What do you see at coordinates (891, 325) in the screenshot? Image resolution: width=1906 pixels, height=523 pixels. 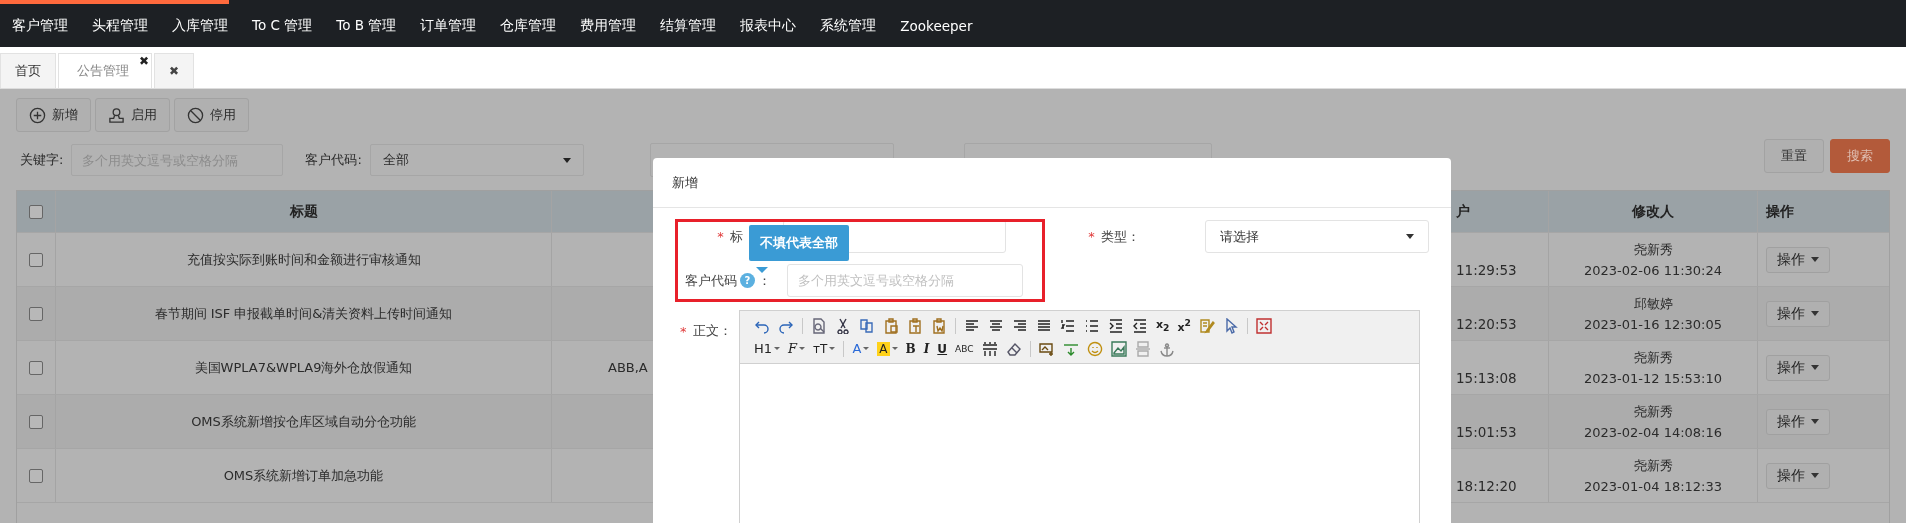 I see `clipboard-icon` at bounding box center [891, 325].